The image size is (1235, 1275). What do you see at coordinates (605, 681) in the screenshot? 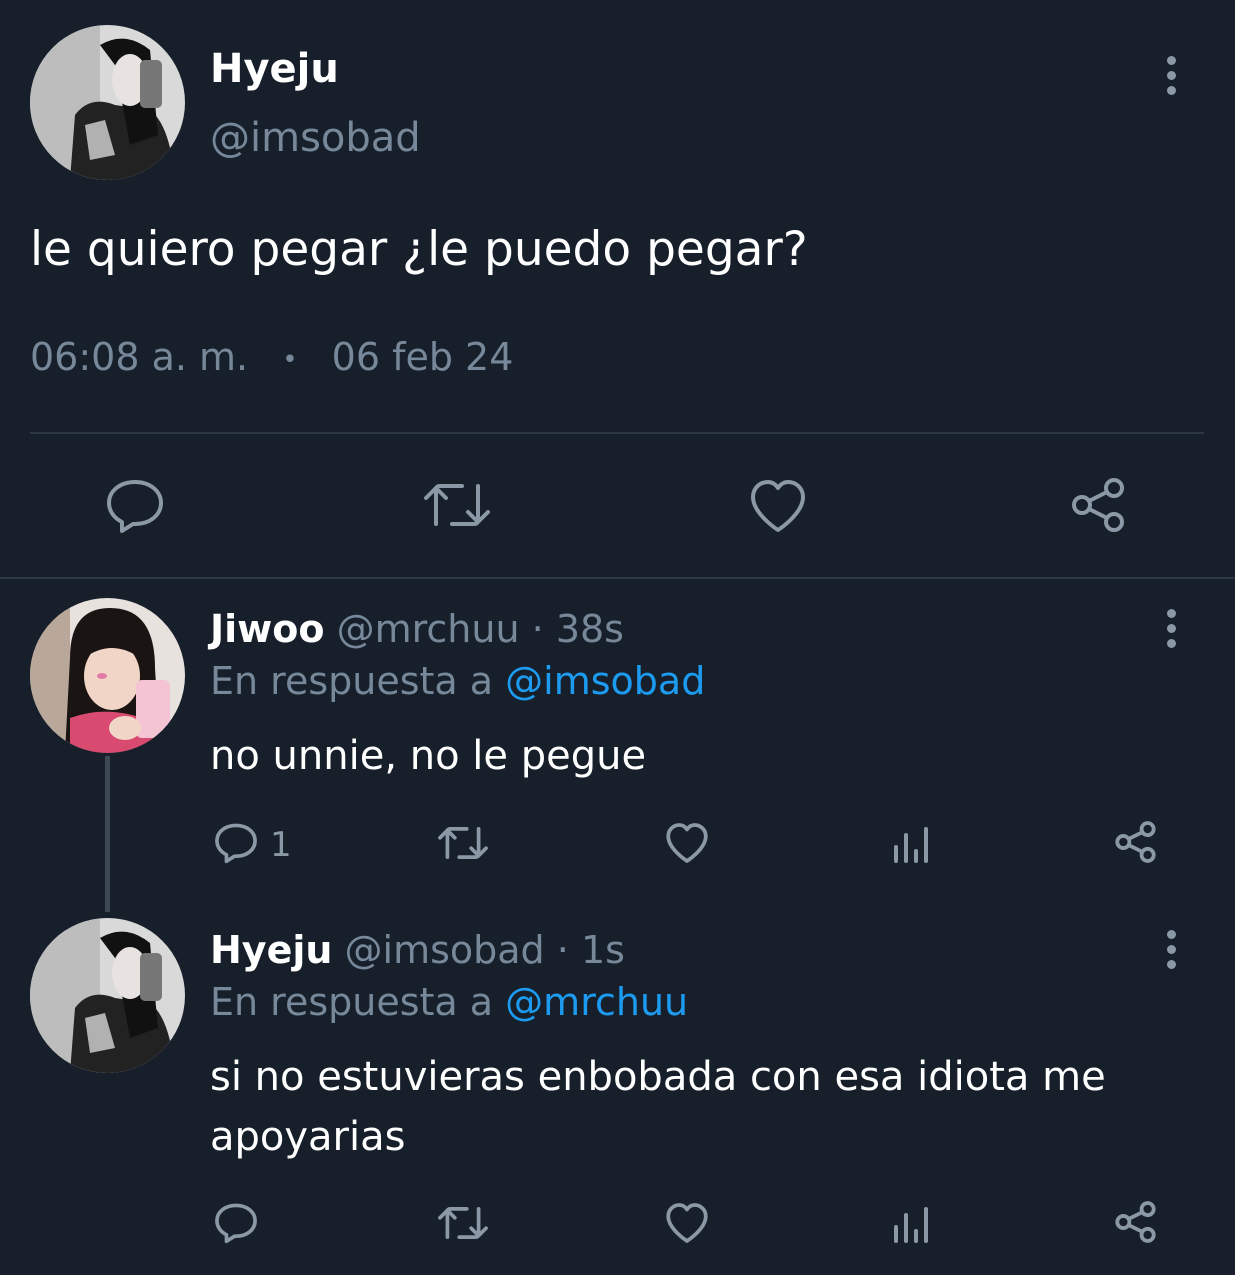
I see `reply-to-link: @imsobad` at bounding box center [605, 681].